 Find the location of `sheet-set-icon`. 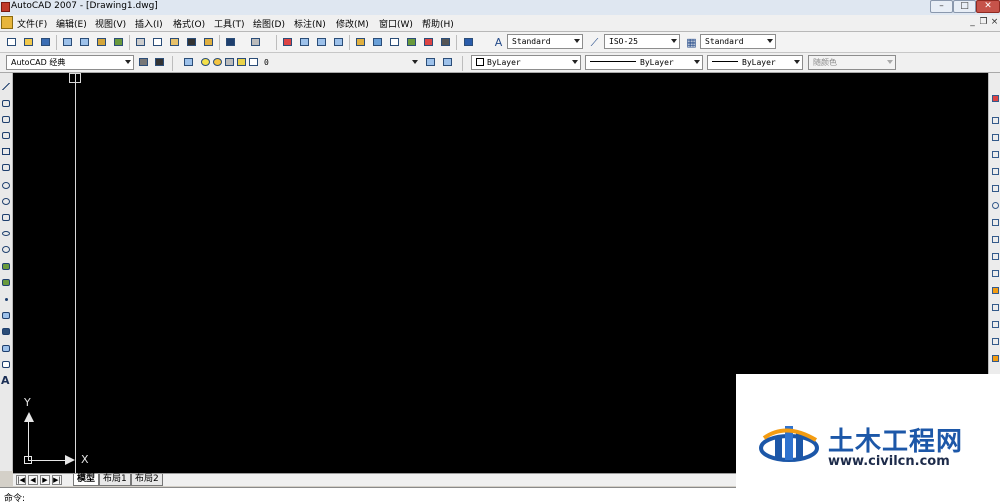

sheet-set-icon is located at coordinates (411, 42).